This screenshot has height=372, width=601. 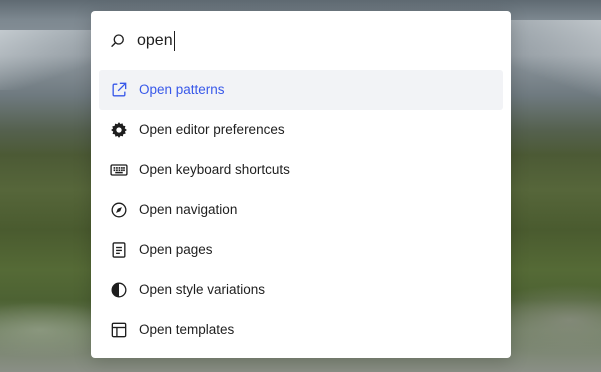 What do you see at coordinates (182, 89) in the screenshot?
I see `command-label: Open patterns` at bounding box center [182, 89].